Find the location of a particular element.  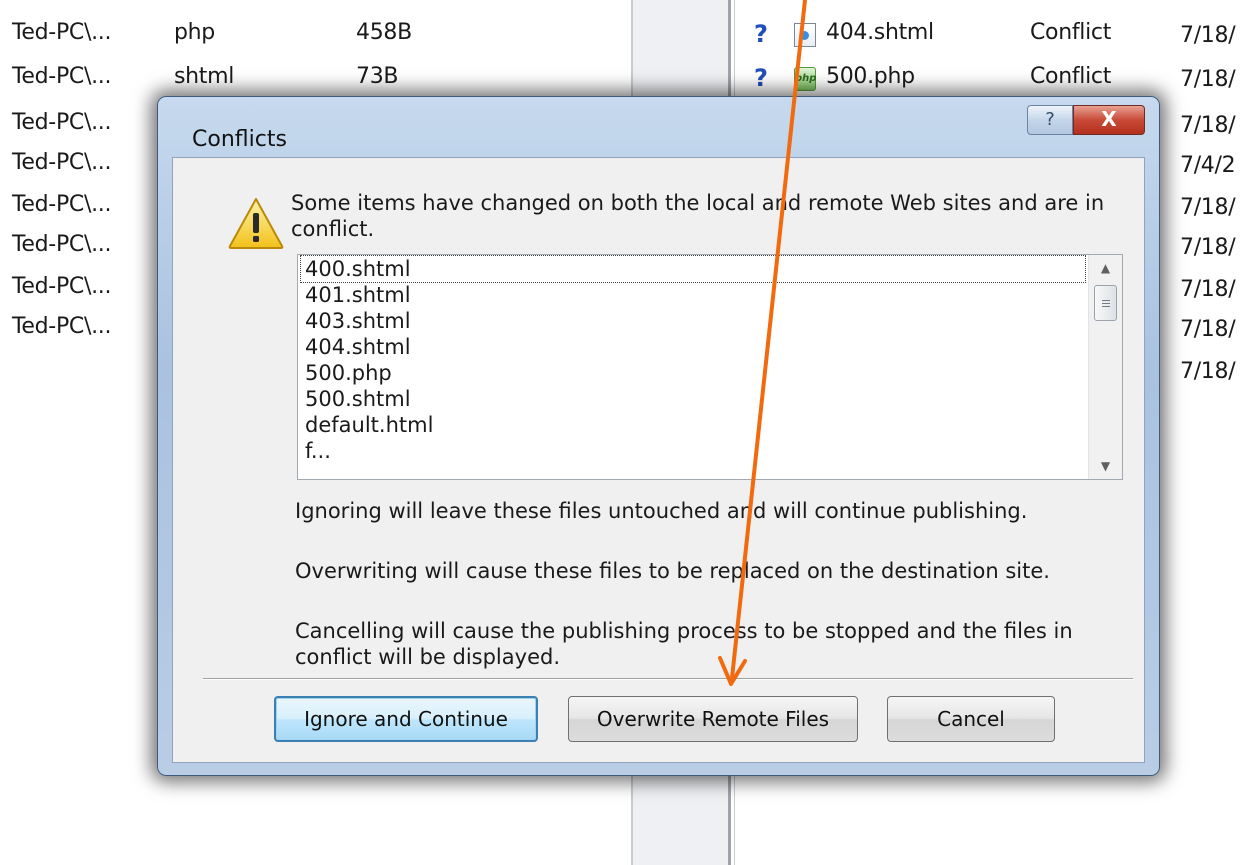

remote-file-date: 7/4/2 is located at coordinates (1208, 165).